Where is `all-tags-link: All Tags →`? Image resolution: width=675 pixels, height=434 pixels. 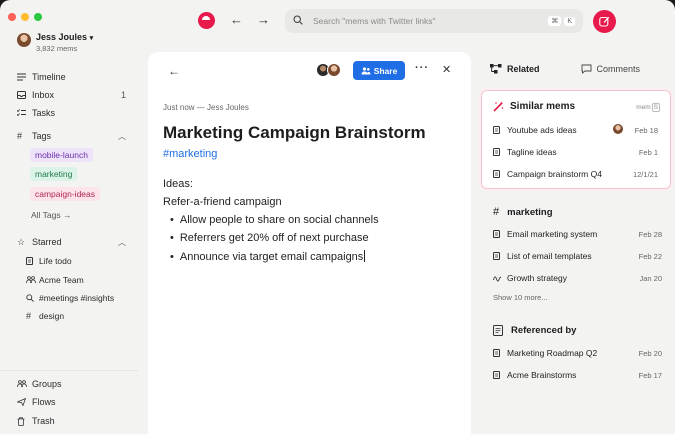 all-tags-link: All Tags → is located at coordinates (51, 215).